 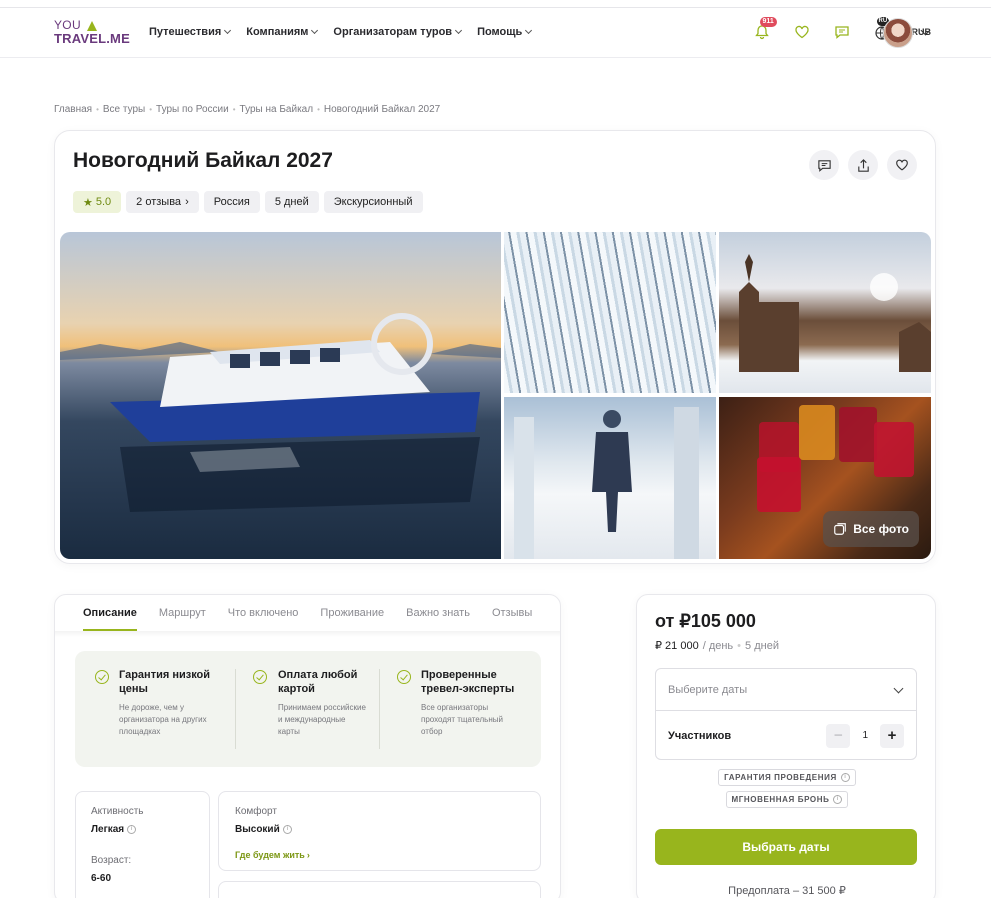 What do you see at coordinates (263, 613) in the screenshot?
I see `tab-included: Что включено` at bounding box center [263, 613].